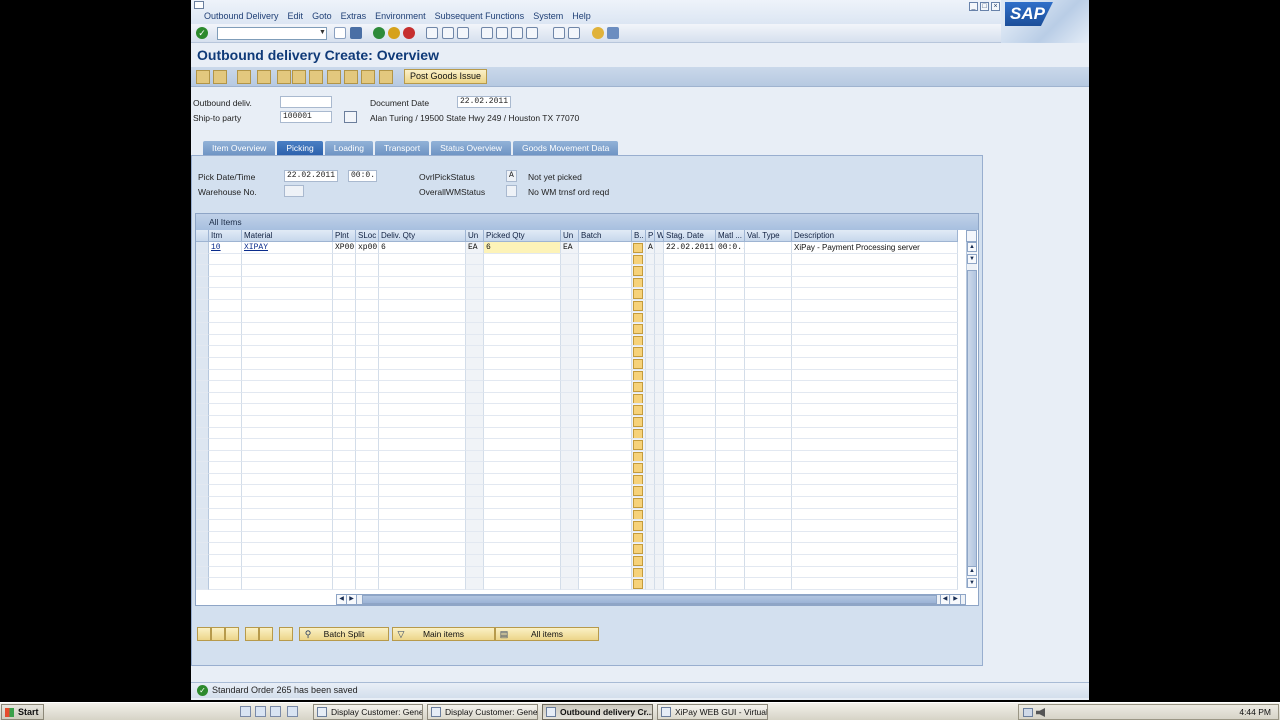 This screenshot has width=1280, height=720. Describe the element at coordinates (220, 77) in the screenshot. I see `other-delivery-icon` at that location.